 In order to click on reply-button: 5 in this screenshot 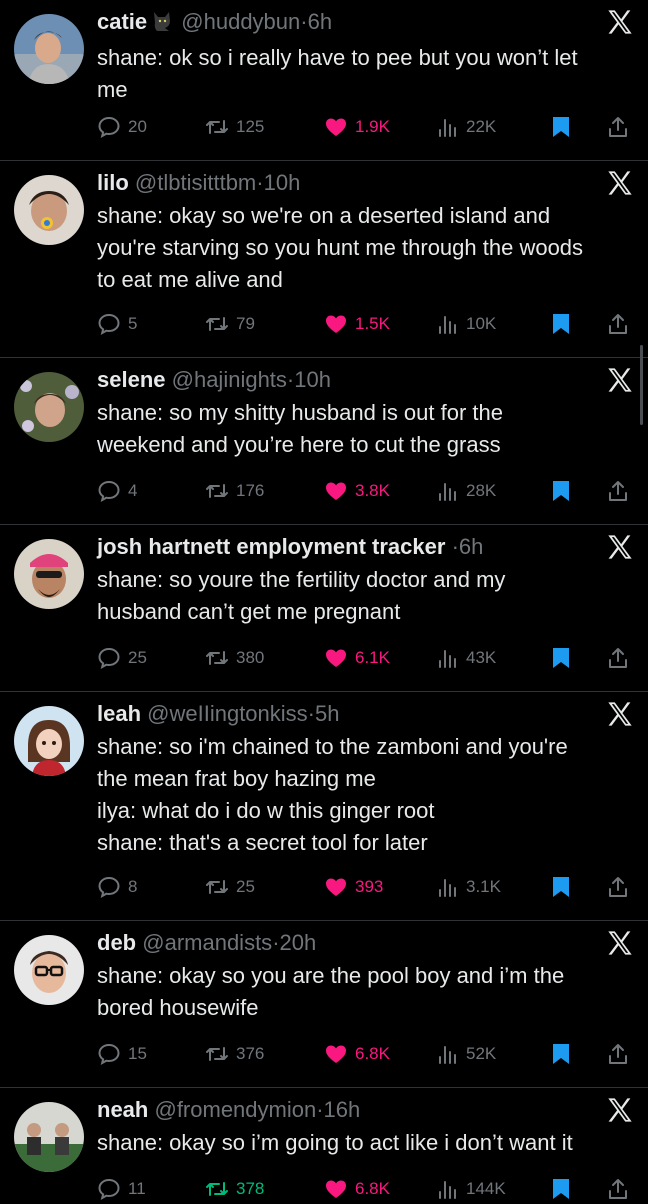, I will do `click(117, 324)`.